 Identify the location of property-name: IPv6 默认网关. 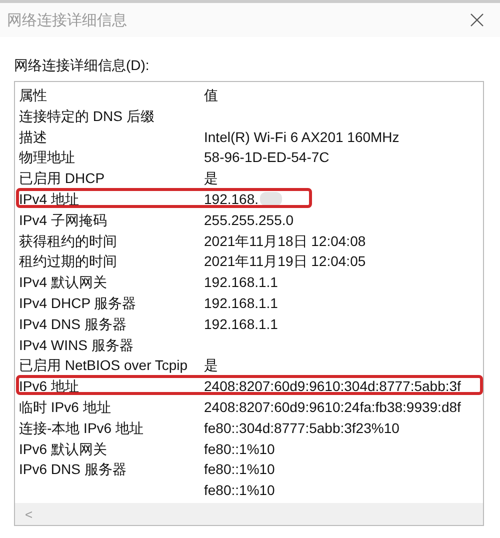
(63, 448).